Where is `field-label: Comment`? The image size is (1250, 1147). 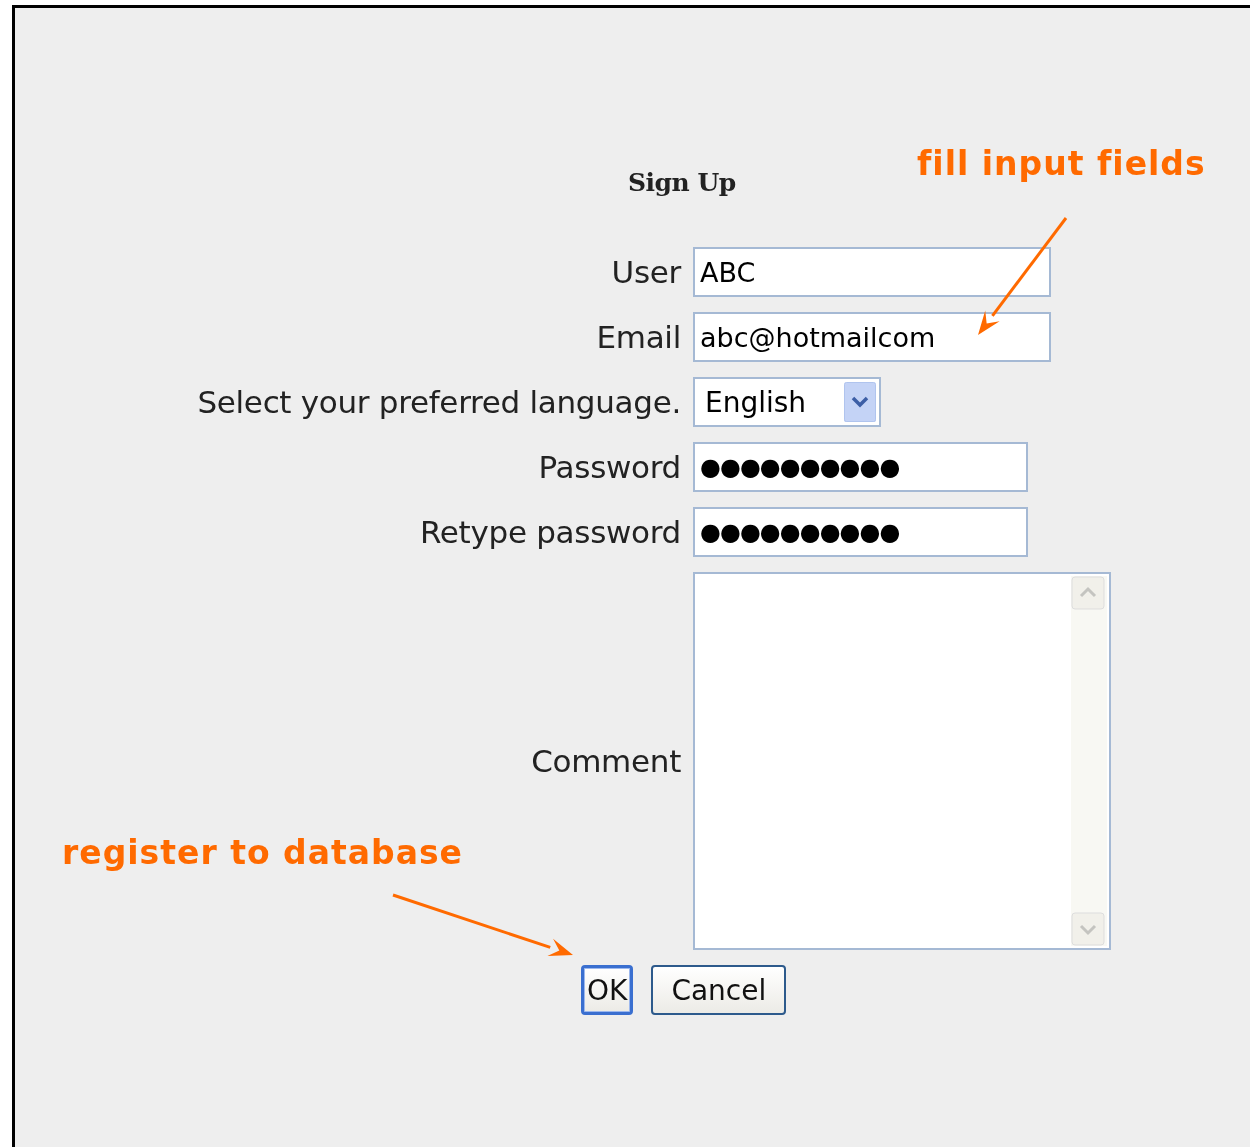
field-label: Comment is located at coordinates (606, 761).